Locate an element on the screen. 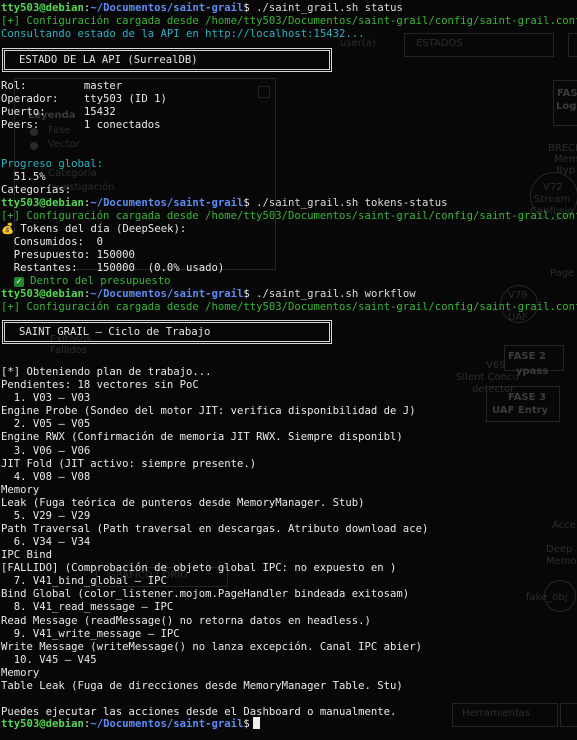 Image resolution: width=577 pixels, height=740 pixels. workflow-line: 4. V08 — V08 is located at coordinates (46, 476).